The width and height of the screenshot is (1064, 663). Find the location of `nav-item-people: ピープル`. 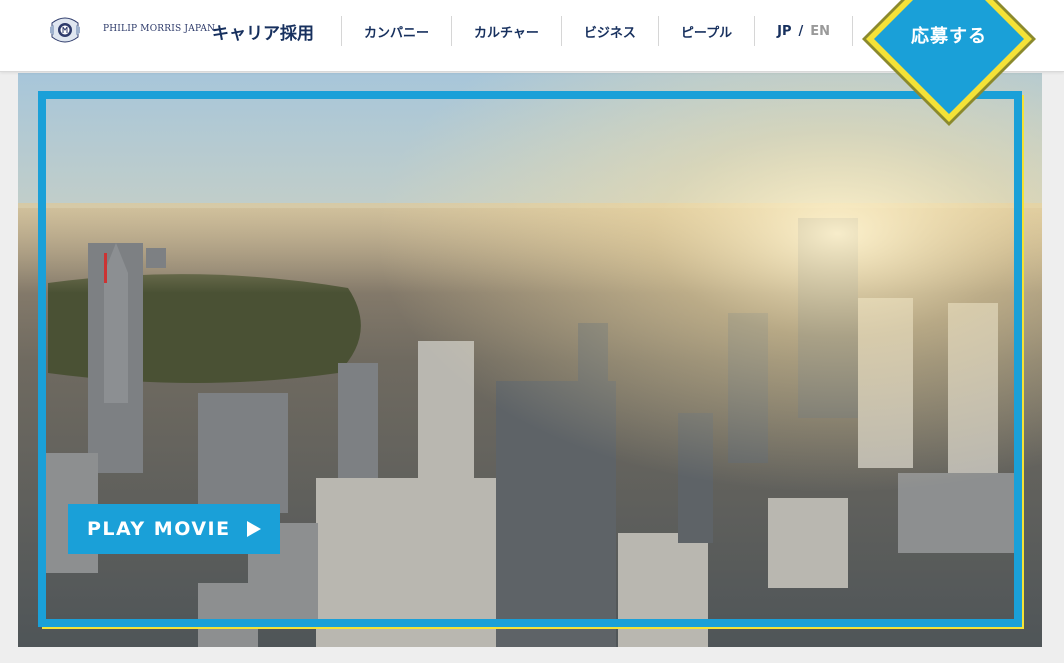

nav-item-people: ピープル is located at coordinates (705, 31).